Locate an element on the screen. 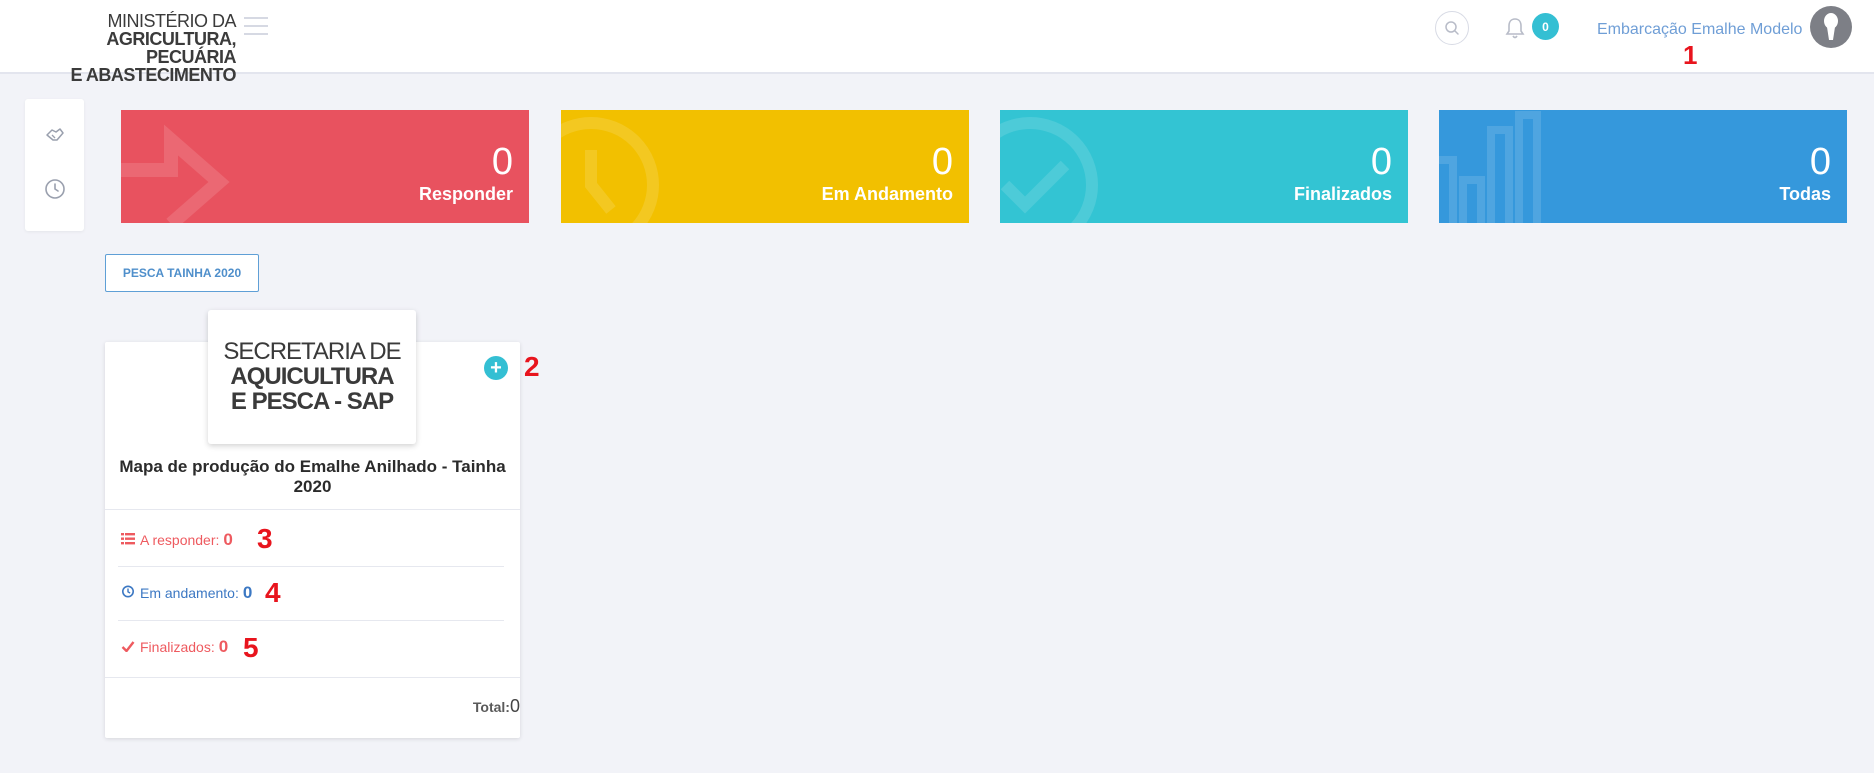 This screenshot has height=773, width=1874. tile-em-andamento: 0 Em Andamento is located at coordinates (765, 166).